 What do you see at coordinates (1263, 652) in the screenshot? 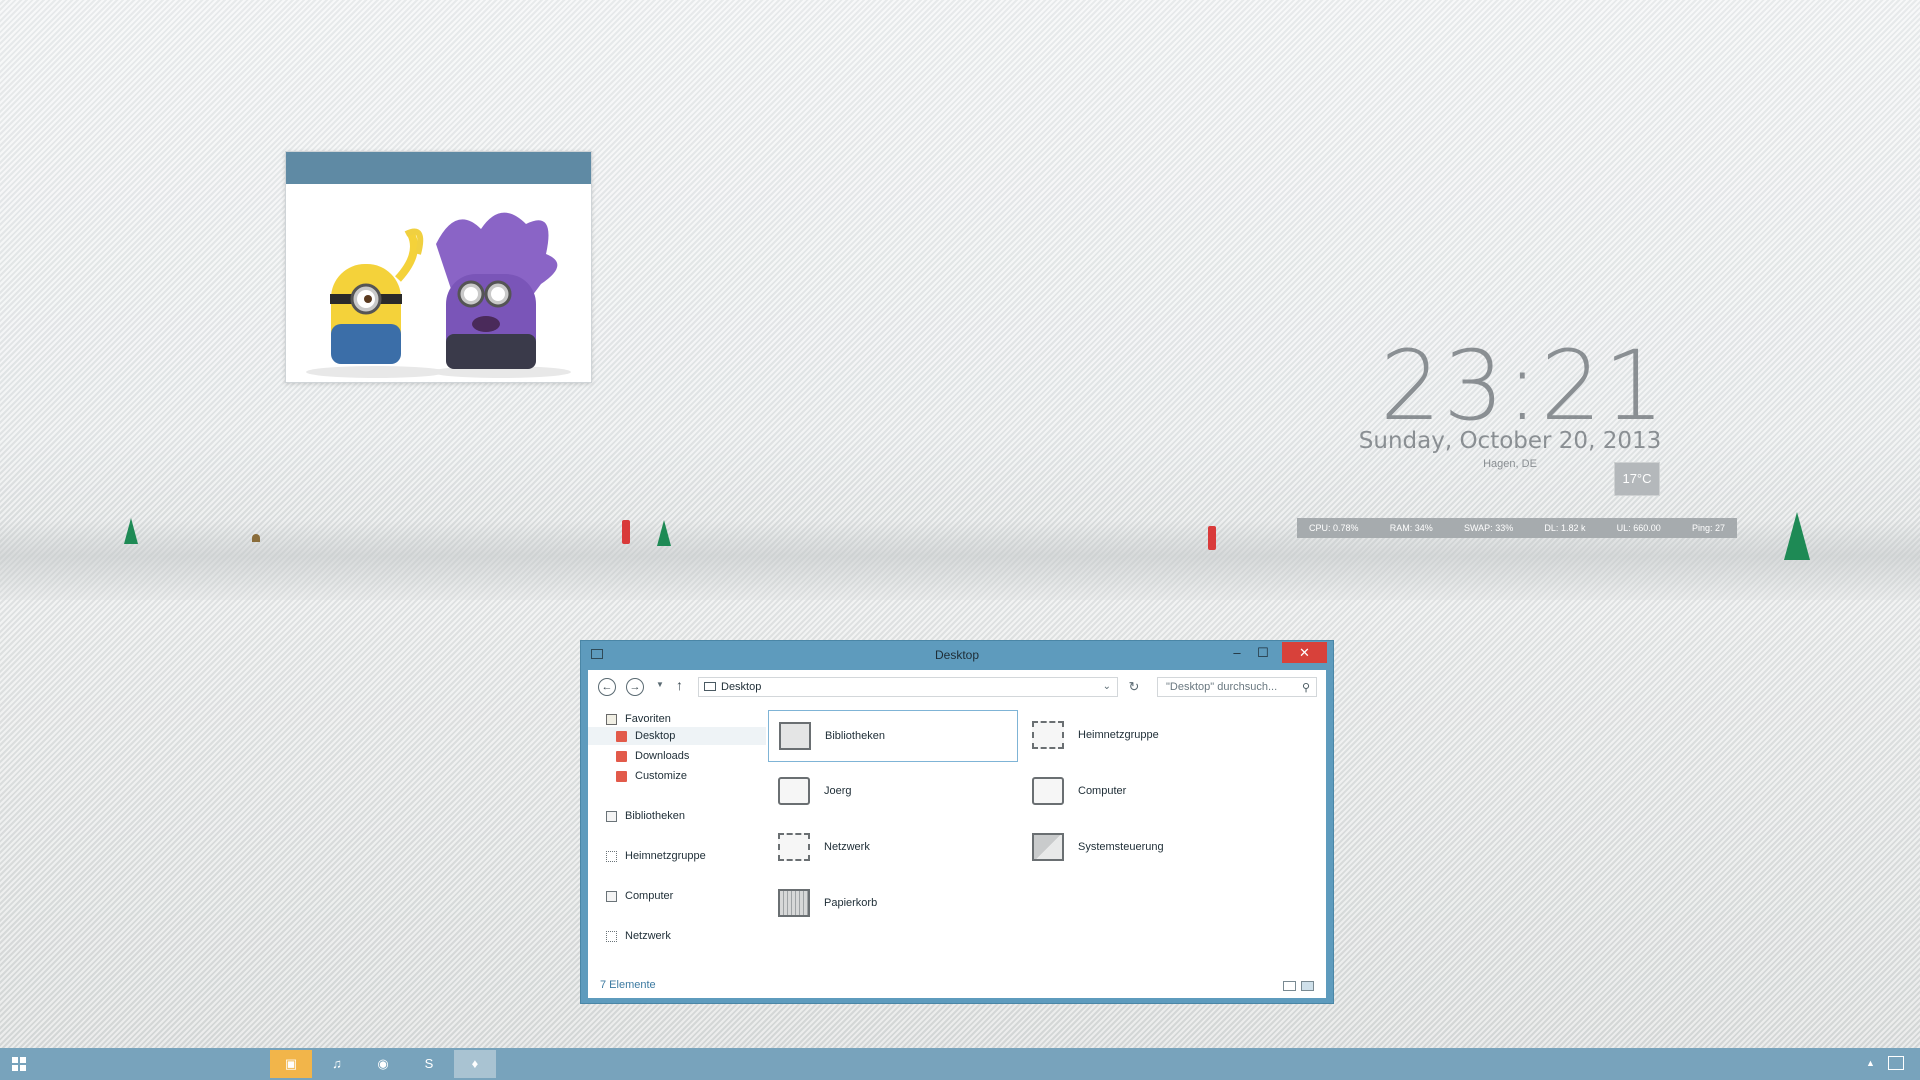
I see `maximize-button: ☐` at bounding box center [1263, 652].